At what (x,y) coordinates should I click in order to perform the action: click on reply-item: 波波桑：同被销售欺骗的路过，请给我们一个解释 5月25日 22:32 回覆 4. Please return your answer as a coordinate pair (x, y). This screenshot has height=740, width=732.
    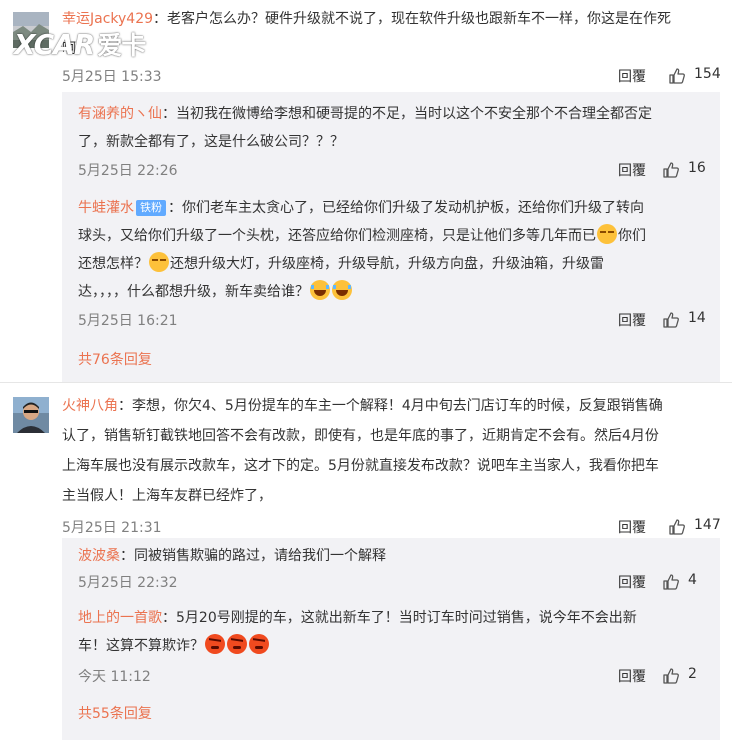
    Looking at the image, I should click on (391, 567).